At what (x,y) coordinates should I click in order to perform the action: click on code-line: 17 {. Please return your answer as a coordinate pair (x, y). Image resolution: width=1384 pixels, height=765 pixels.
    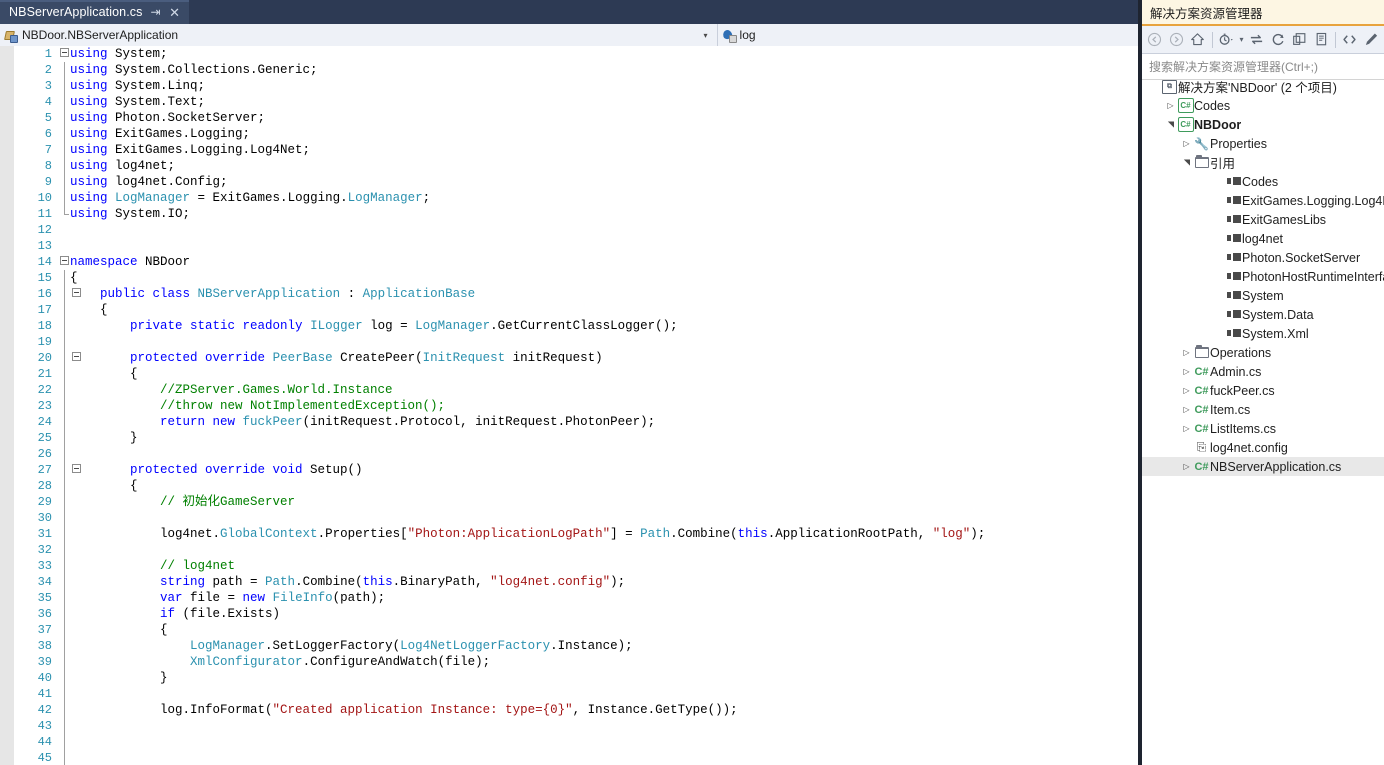
    Looking at the image, I should click on (570, 310).